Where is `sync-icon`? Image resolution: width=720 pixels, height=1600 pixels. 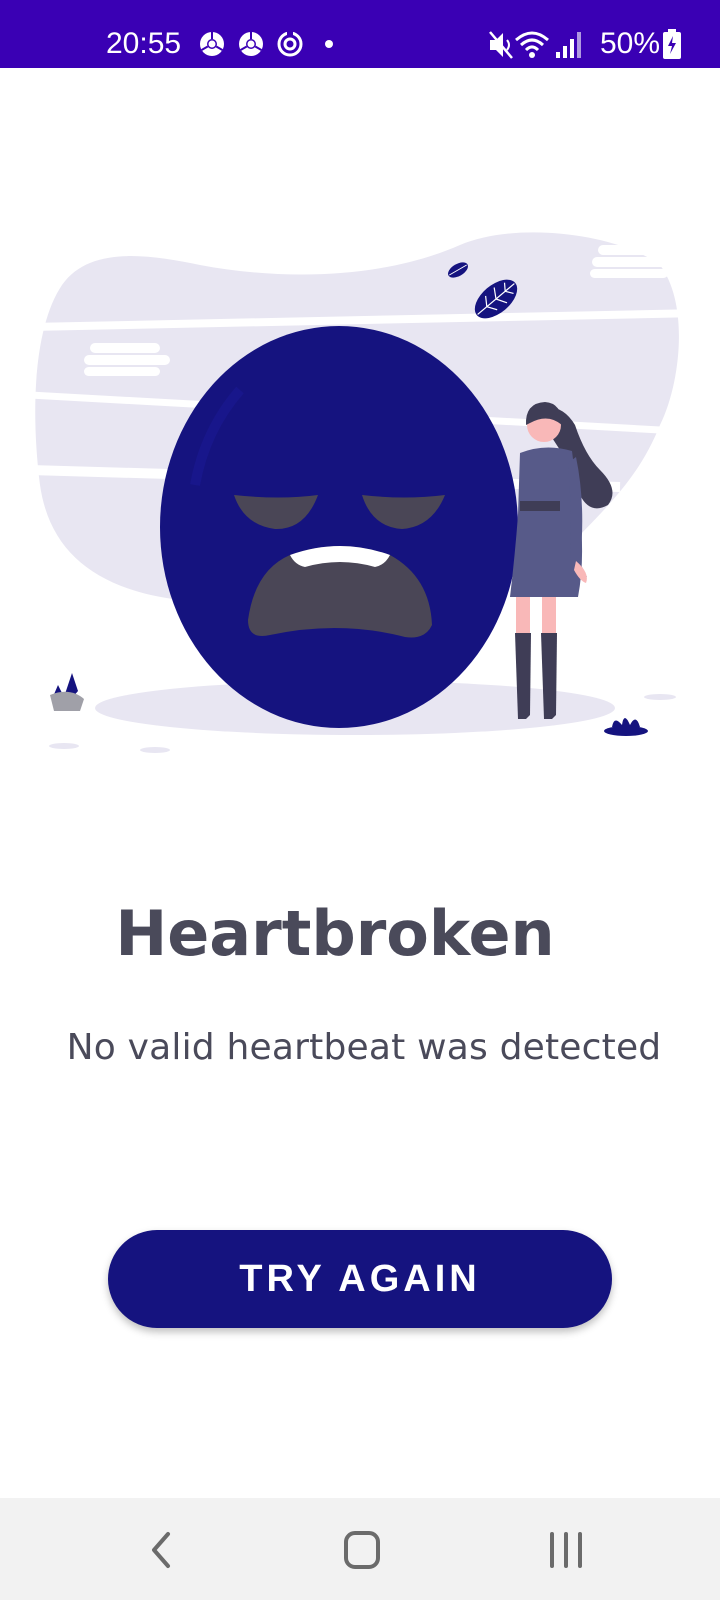 sync-icon is located at coordinates (290, 44).